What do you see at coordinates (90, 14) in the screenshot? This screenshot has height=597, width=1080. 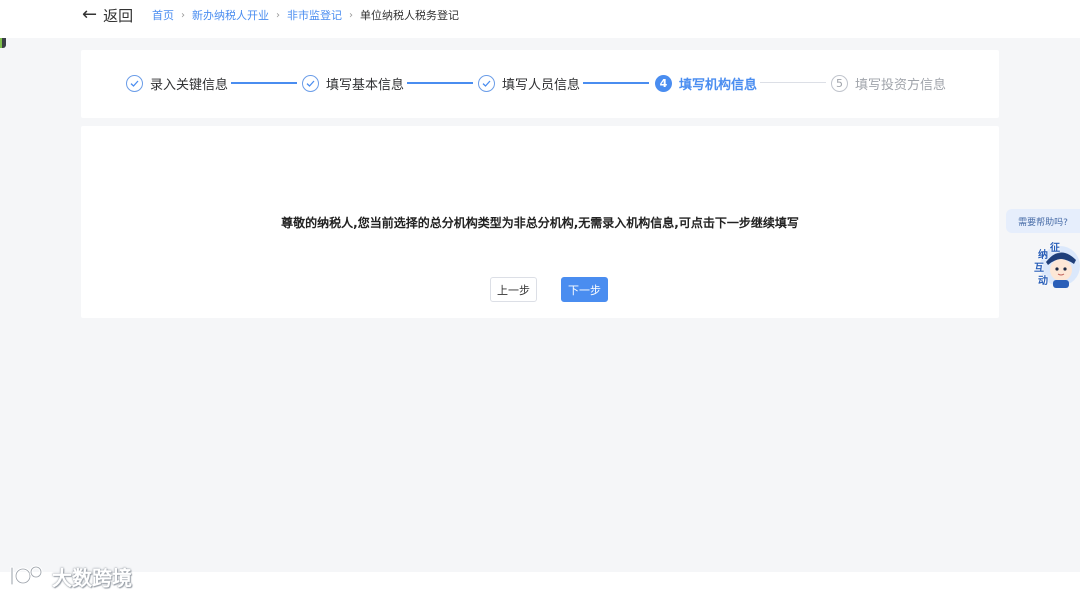 I see `arrow-left-icon: ←` at bounding box center [90, 14].